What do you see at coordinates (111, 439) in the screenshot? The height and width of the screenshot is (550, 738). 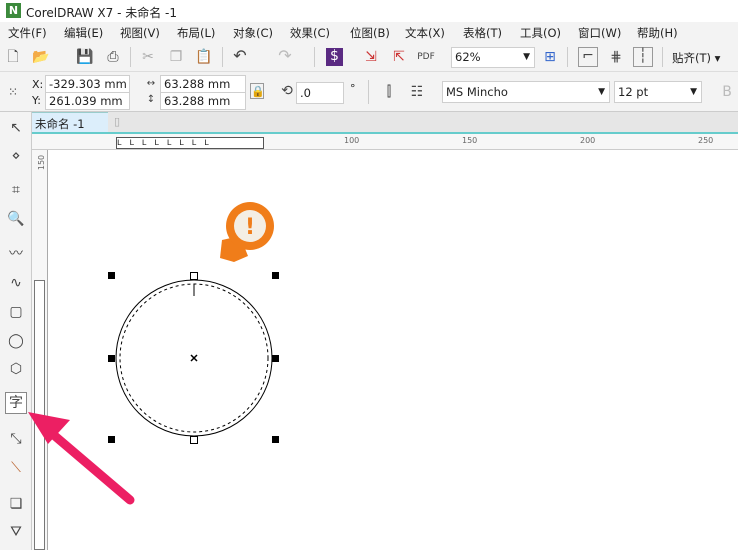 I see `resize-handle-sw` at bounding box center [111, 439].